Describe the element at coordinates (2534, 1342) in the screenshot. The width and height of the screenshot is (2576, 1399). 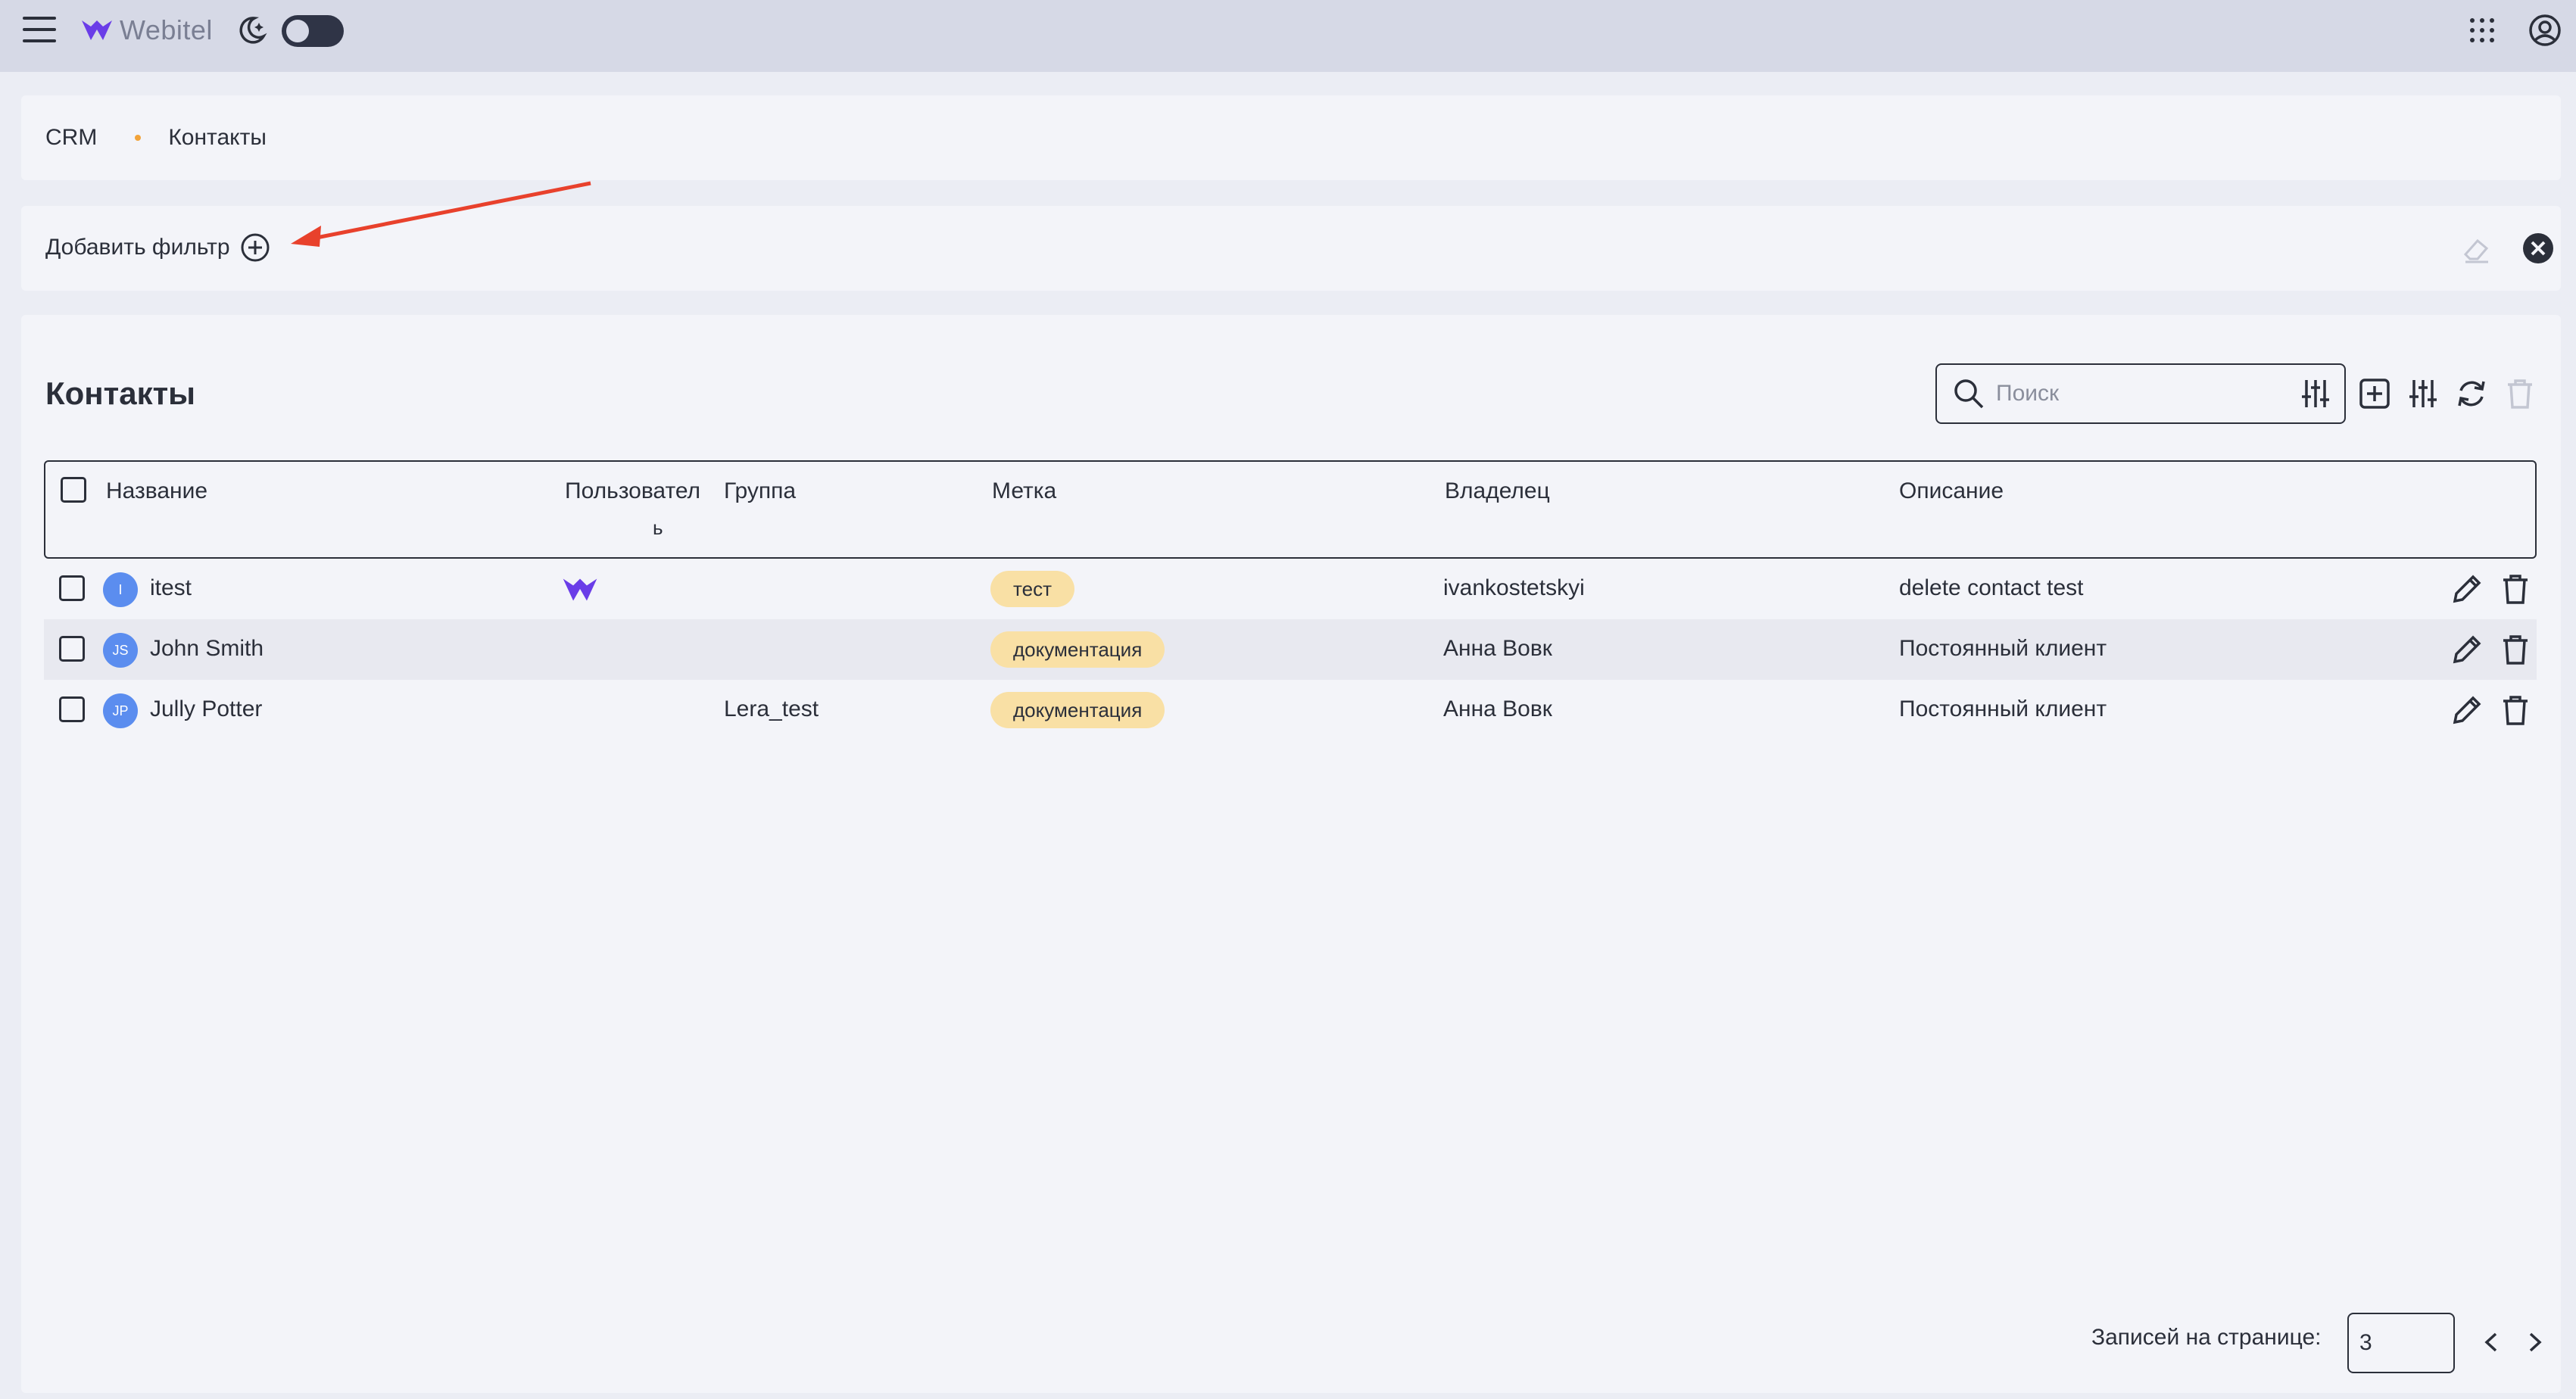
I see `chevron-right-icon` at that location.